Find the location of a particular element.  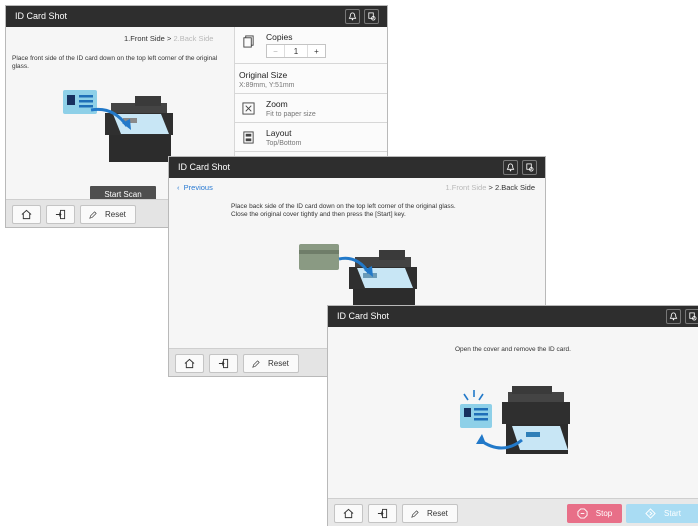

step-current: 2.Back Side is located at coordinates (514, 187).